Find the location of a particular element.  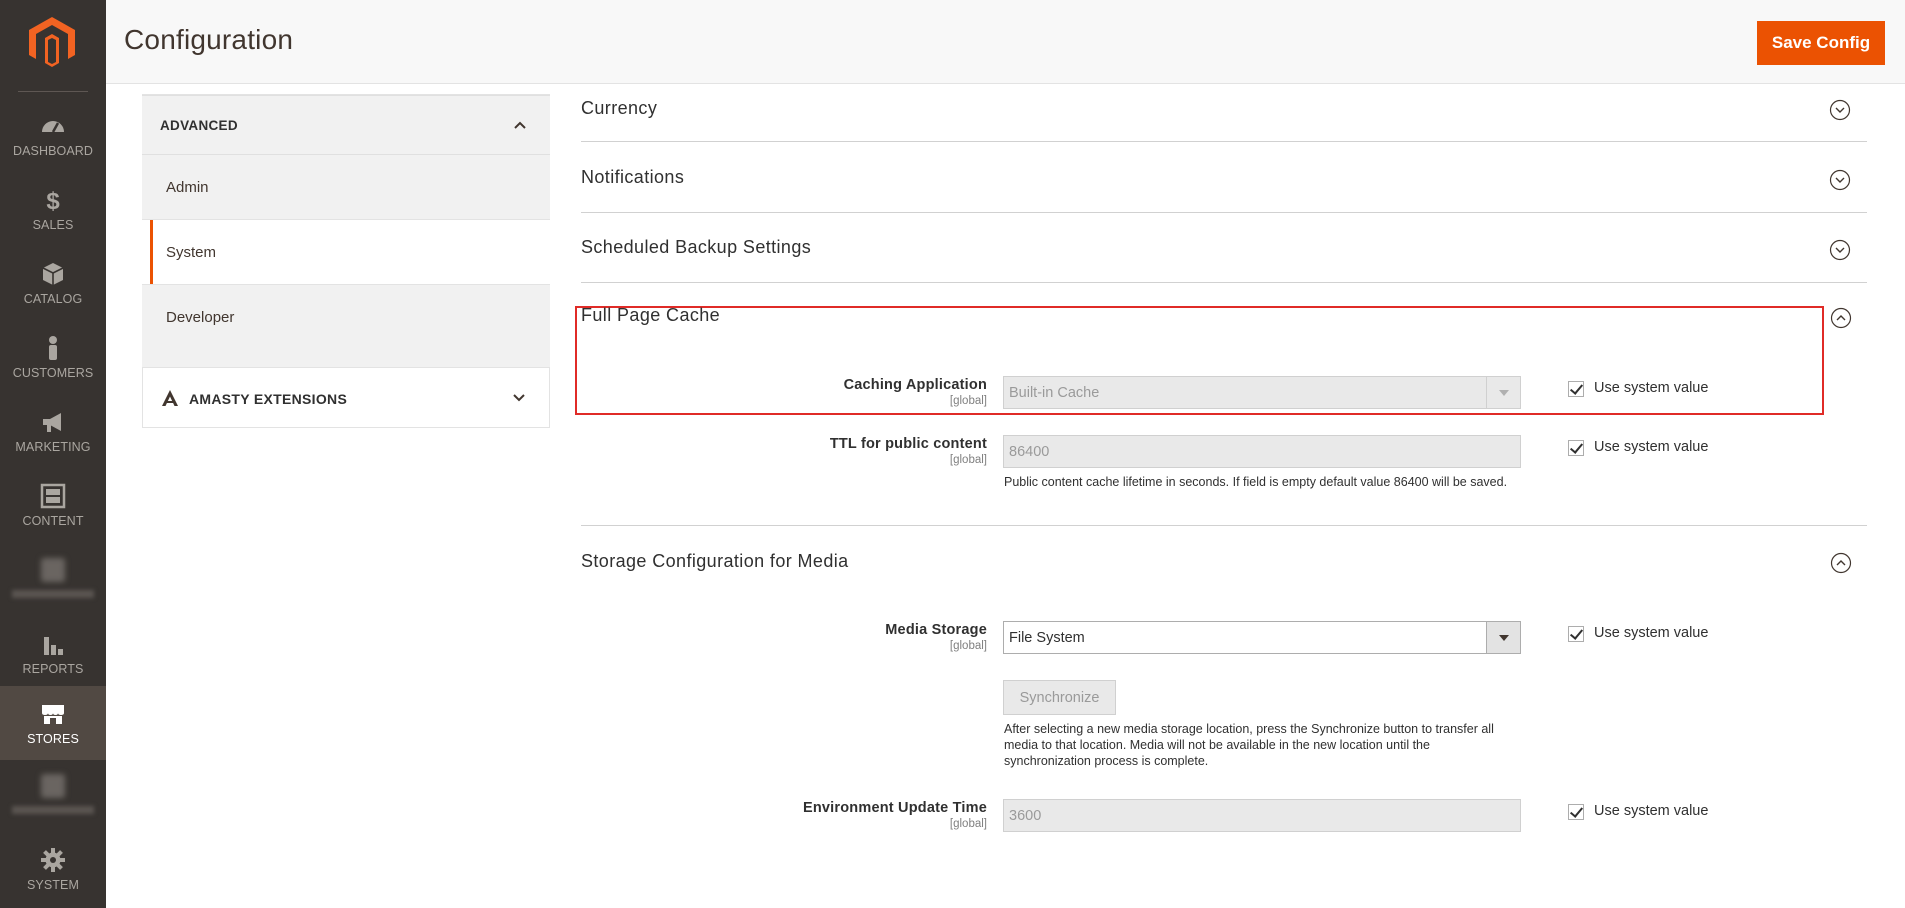

tab-group-amasty: AMASTY EXTENSIONS is located at coordinates (346, 398).